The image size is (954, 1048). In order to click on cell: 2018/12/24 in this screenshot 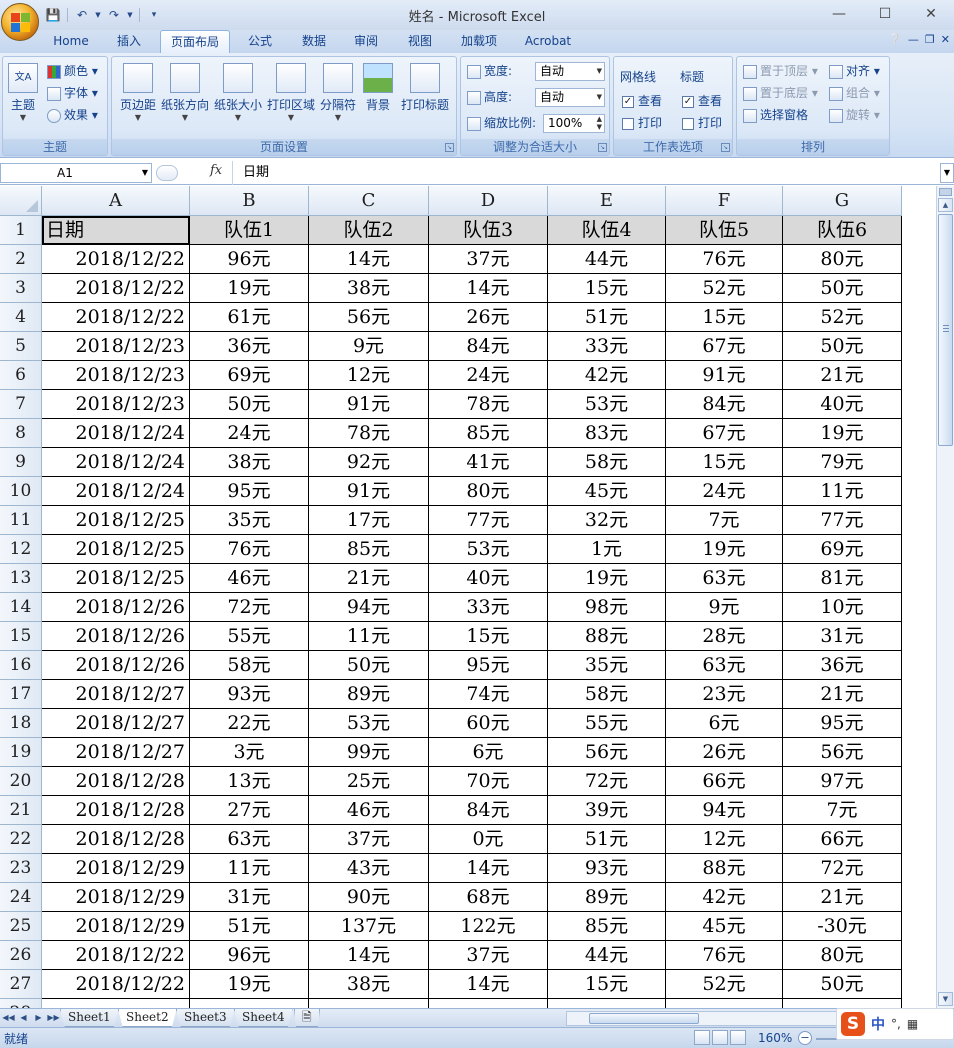, I will do `click(116, 433)`.